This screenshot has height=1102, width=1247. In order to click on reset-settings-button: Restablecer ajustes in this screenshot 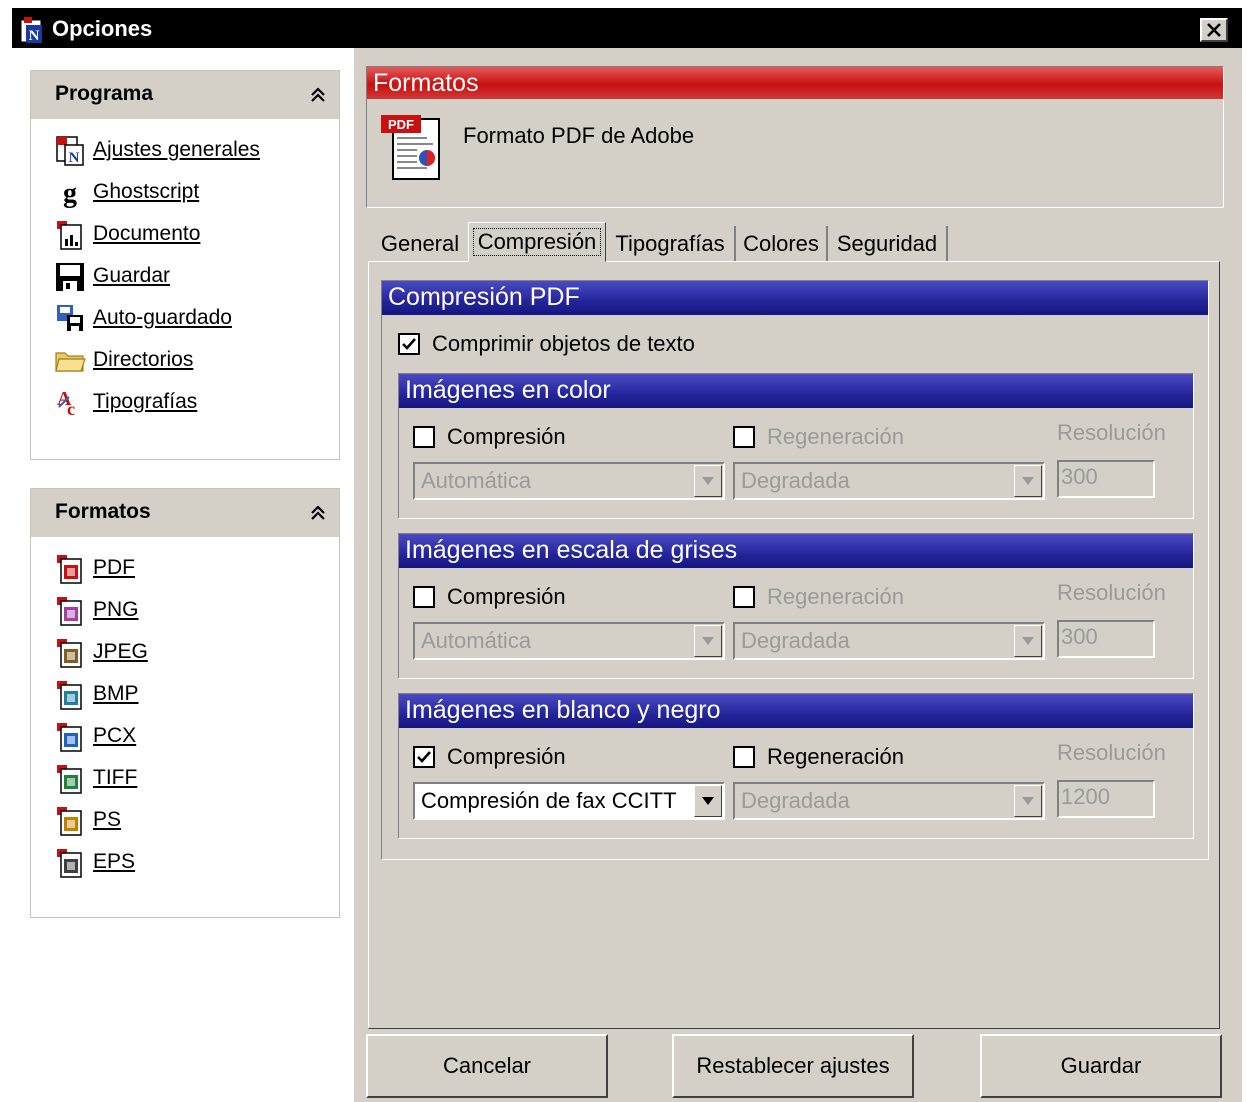, I will do `click(793, 1066)`.